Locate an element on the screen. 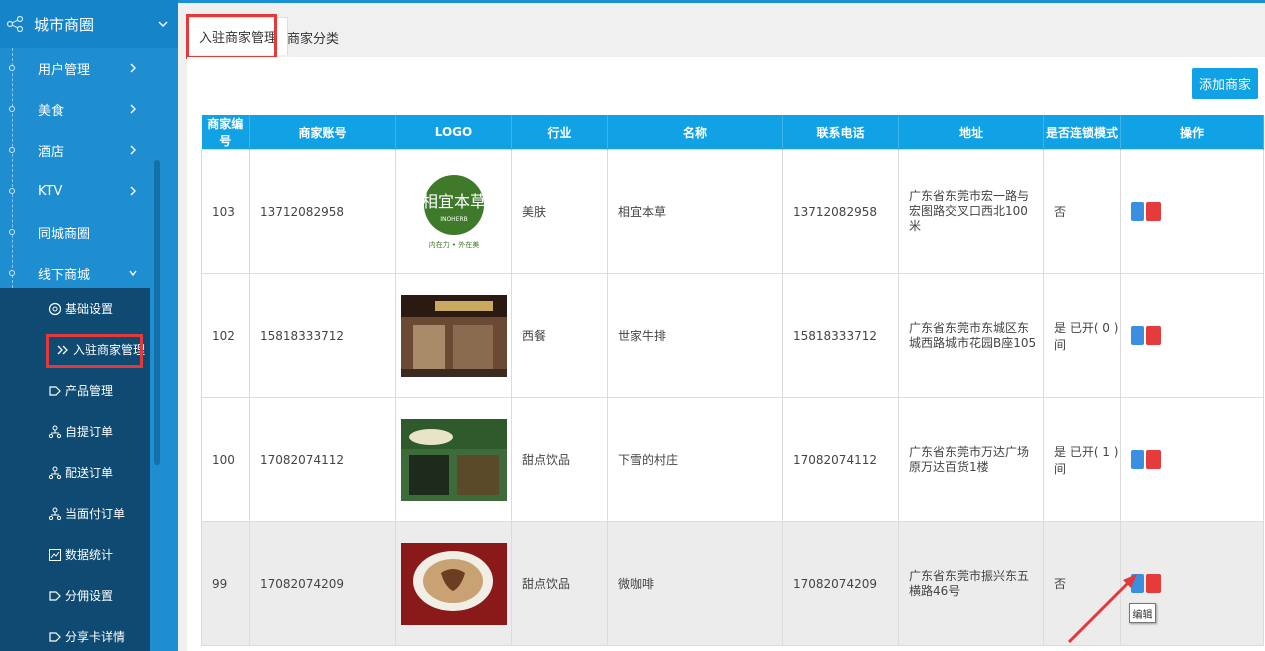 The height and width of the screenshot is (651, 1265). cell-account: 15818333712 is located at coordinates (322, 335).